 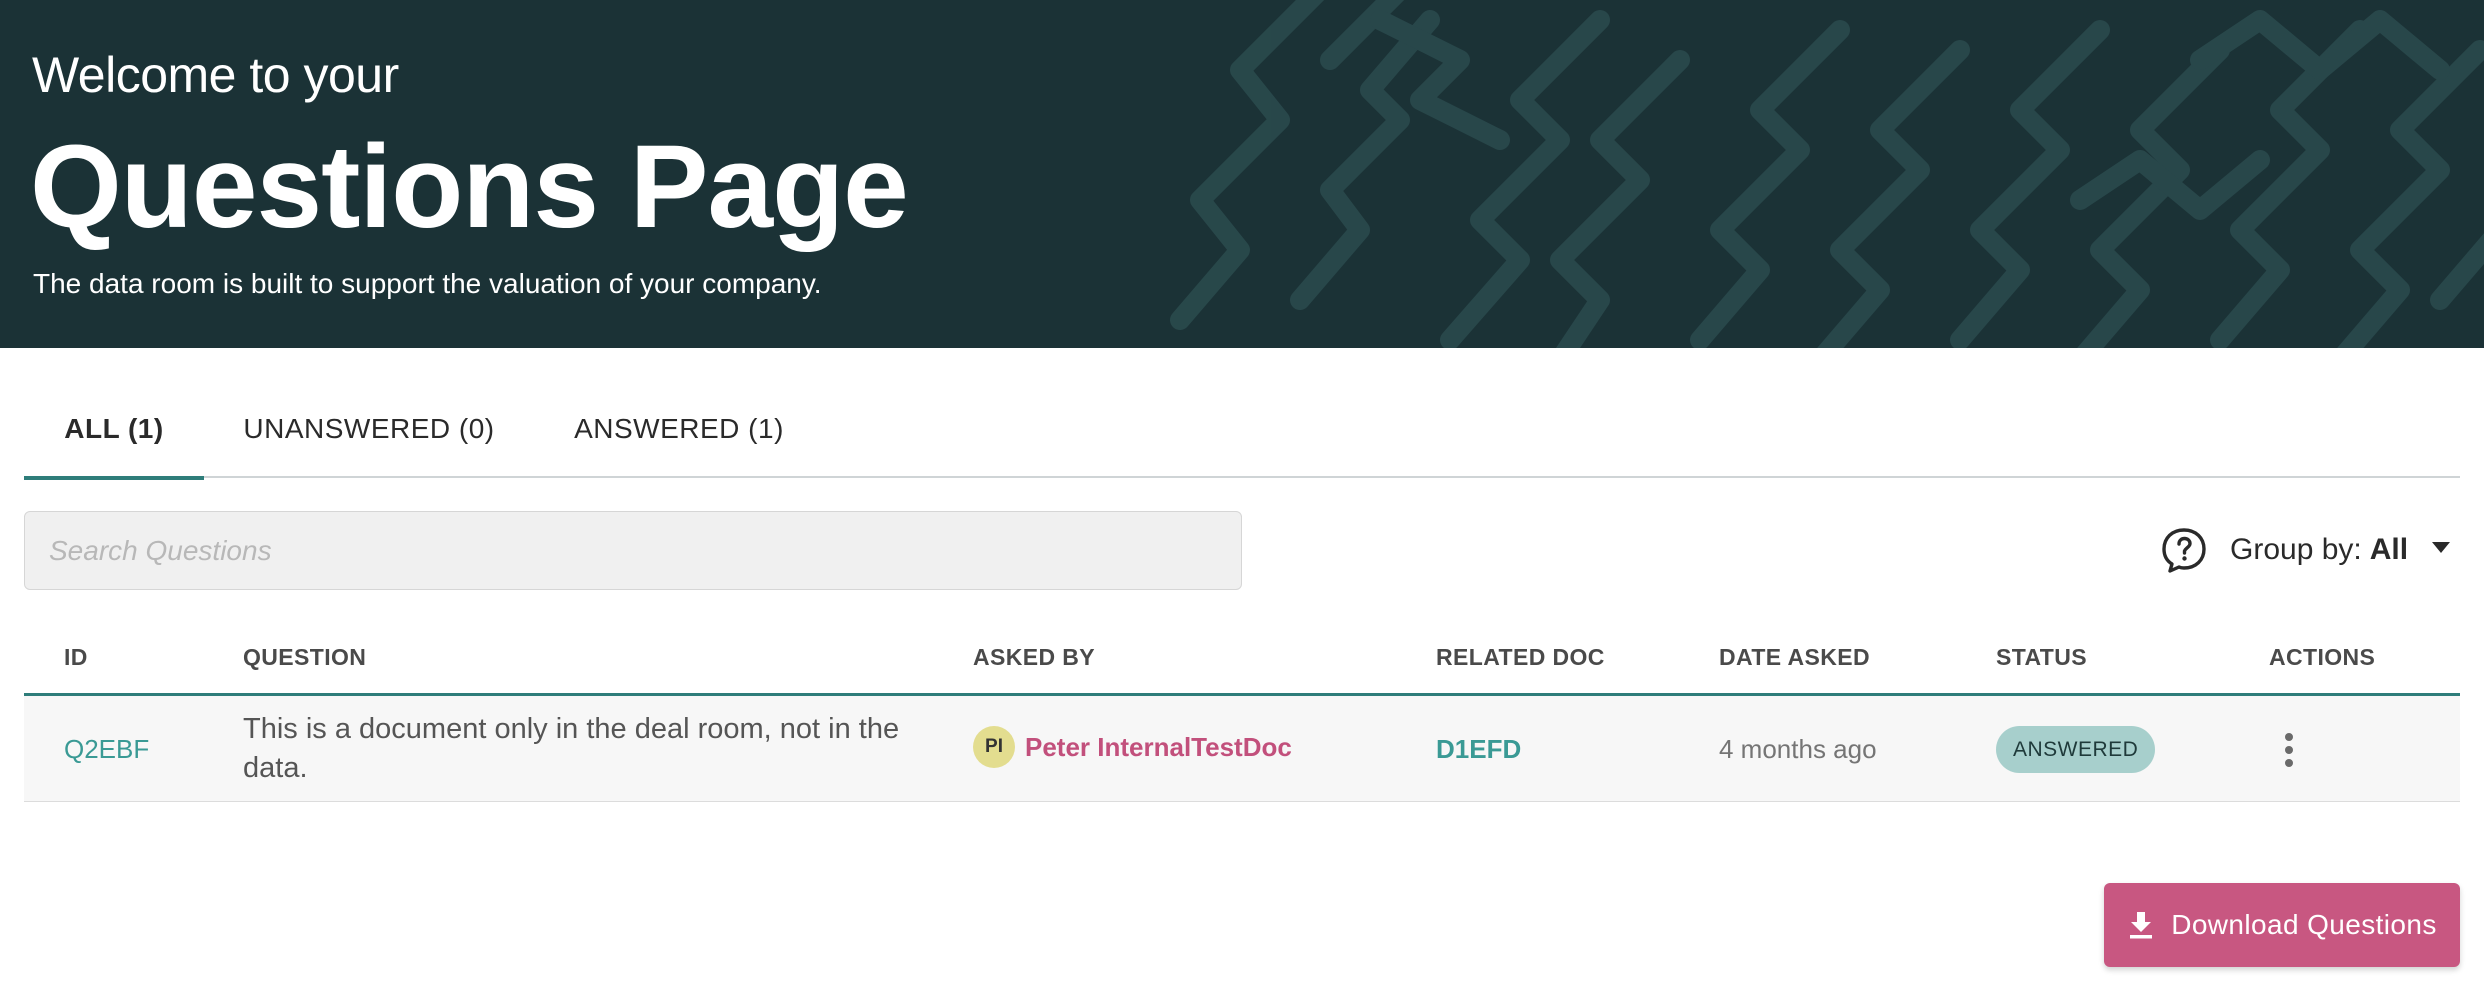 I want to click on download-questions-label: Download Questions, so click(x=2304, y=924).